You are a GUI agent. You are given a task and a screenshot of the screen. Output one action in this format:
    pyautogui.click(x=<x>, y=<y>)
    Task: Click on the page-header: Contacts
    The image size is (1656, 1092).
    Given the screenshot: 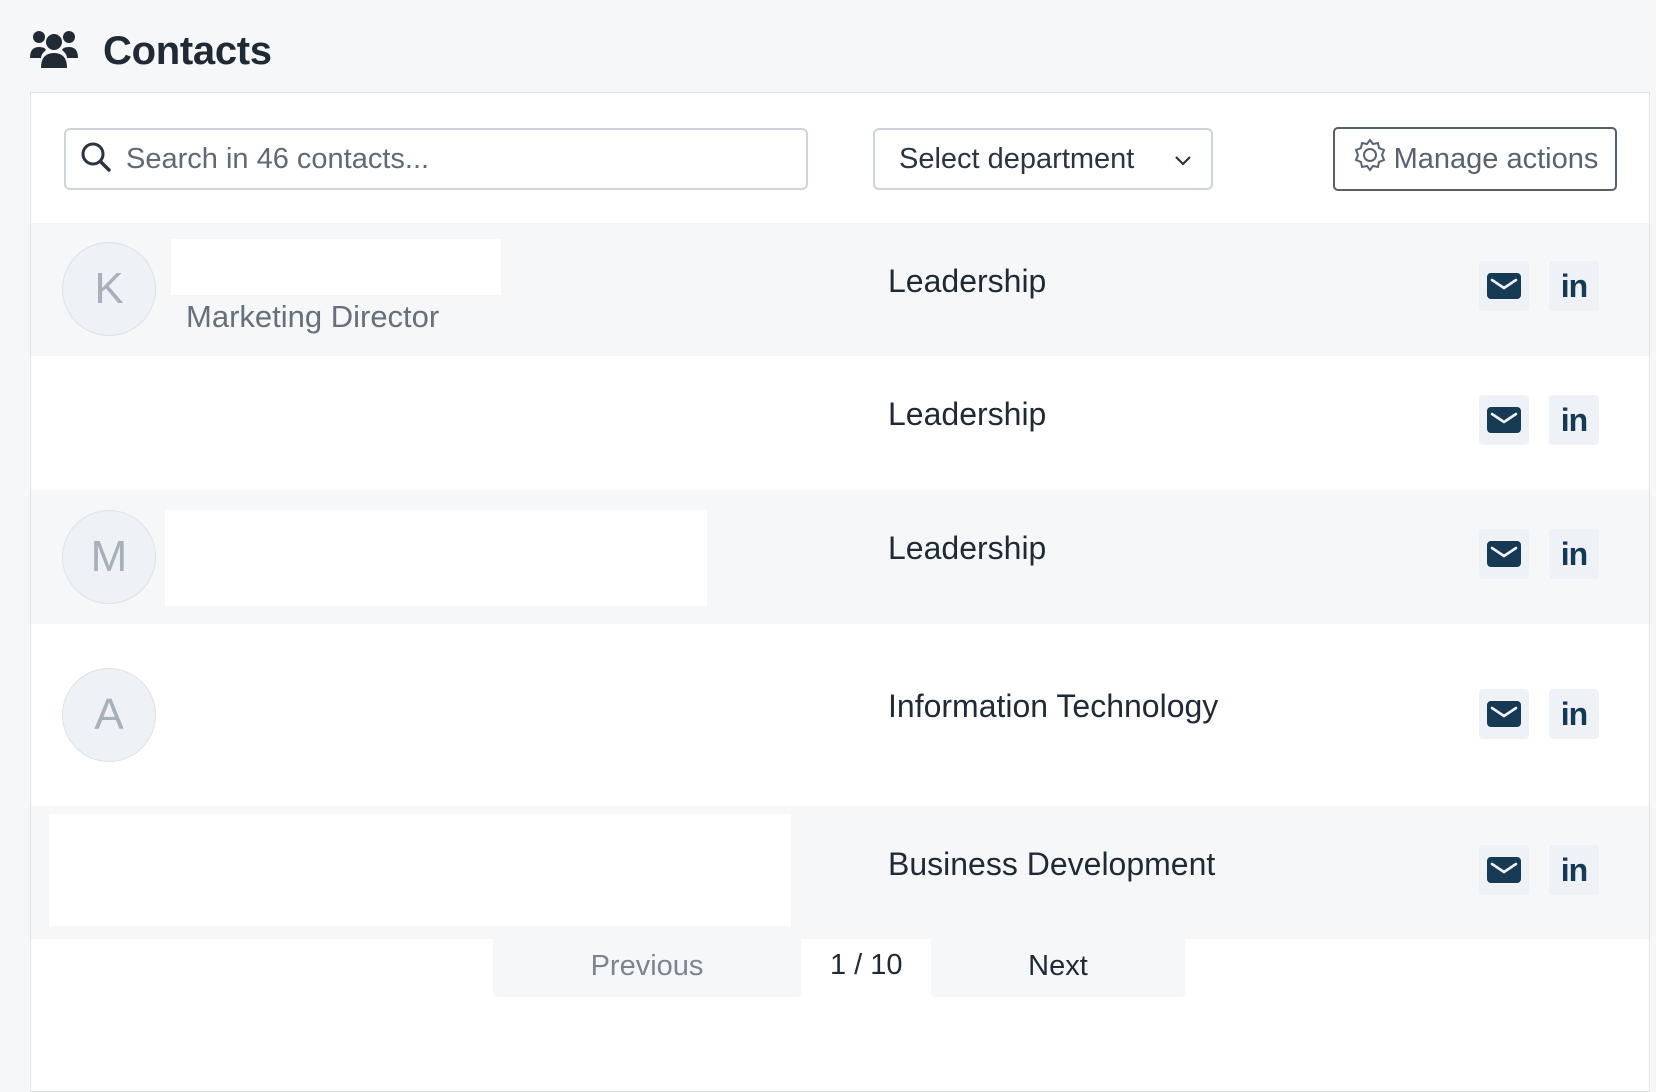 What is the action you would take?
    pyautogui.click(x=150, y=51)
    